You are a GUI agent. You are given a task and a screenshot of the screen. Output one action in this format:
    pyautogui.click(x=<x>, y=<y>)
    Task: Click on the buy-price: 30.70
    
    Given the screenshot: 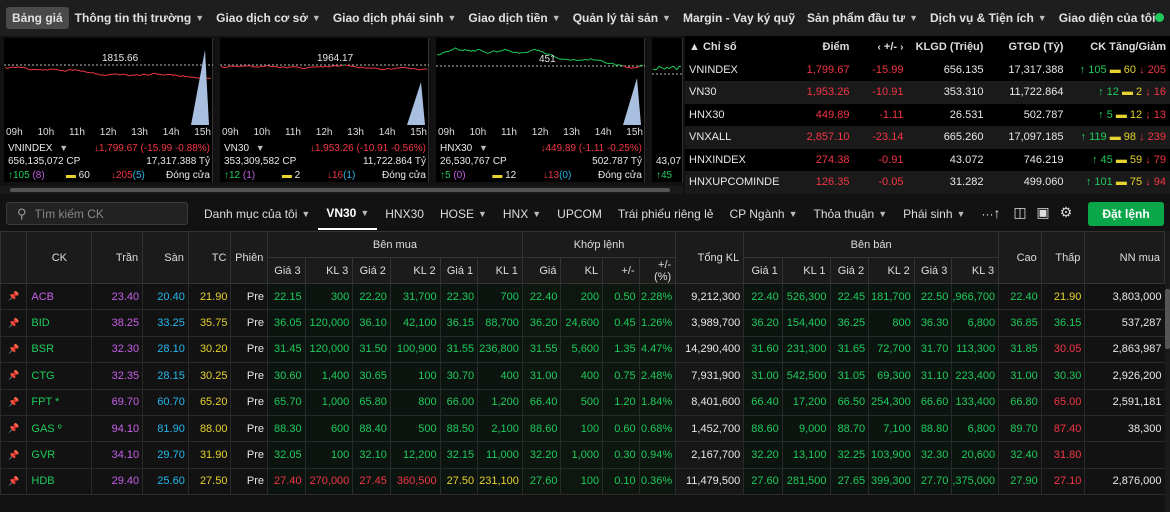 What is the action you would take?
    pyautogui.click(x=458, y=376)
    